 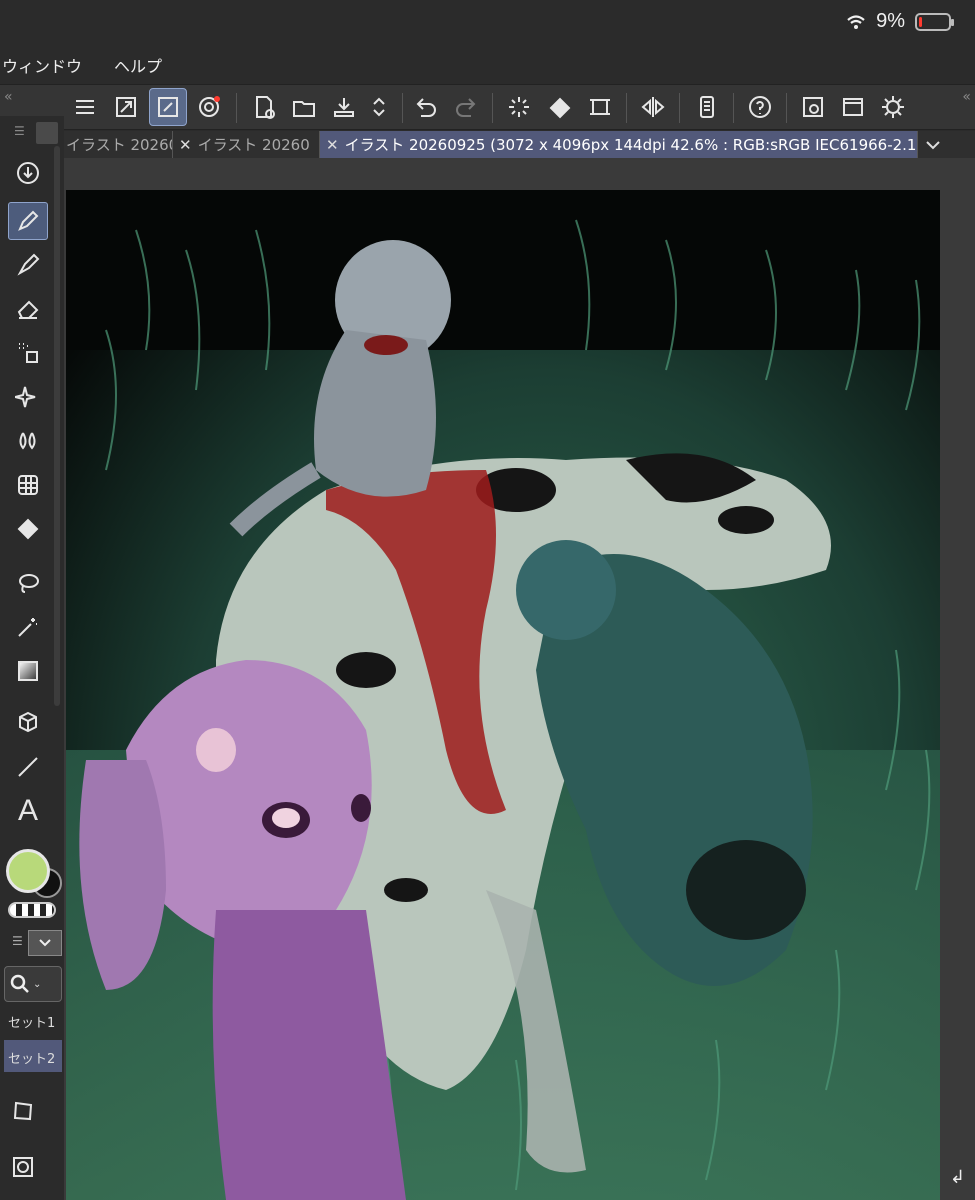 I want to click on material-search: ⌄, so click(x=33, y=984).